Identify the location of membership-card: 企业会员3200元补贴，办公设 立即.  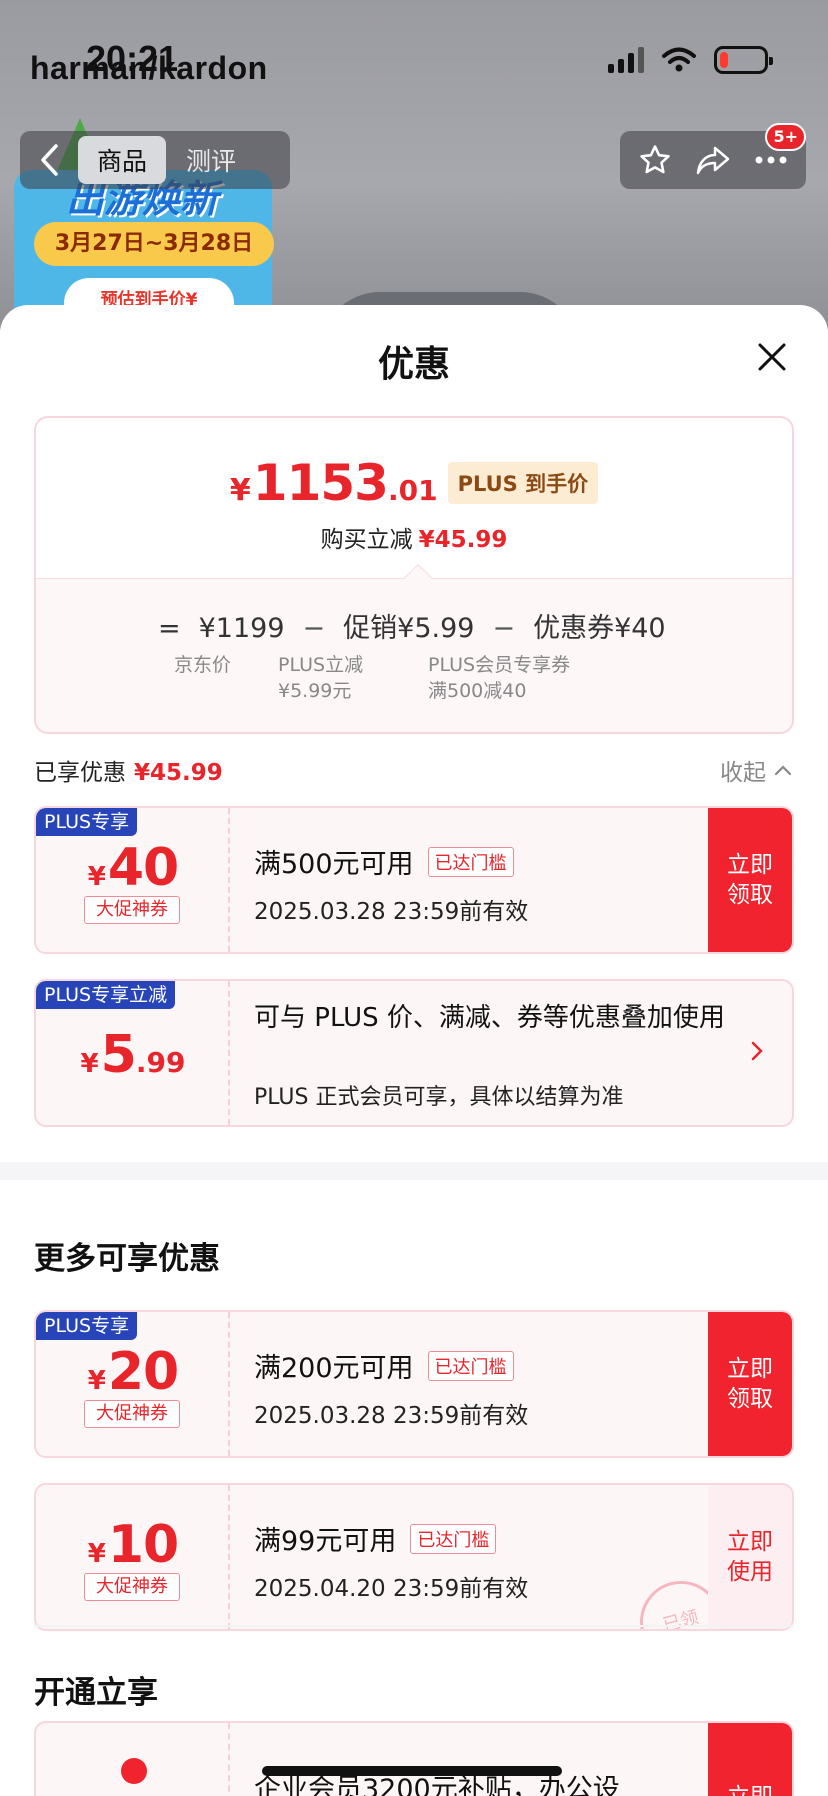
(414, 1758).